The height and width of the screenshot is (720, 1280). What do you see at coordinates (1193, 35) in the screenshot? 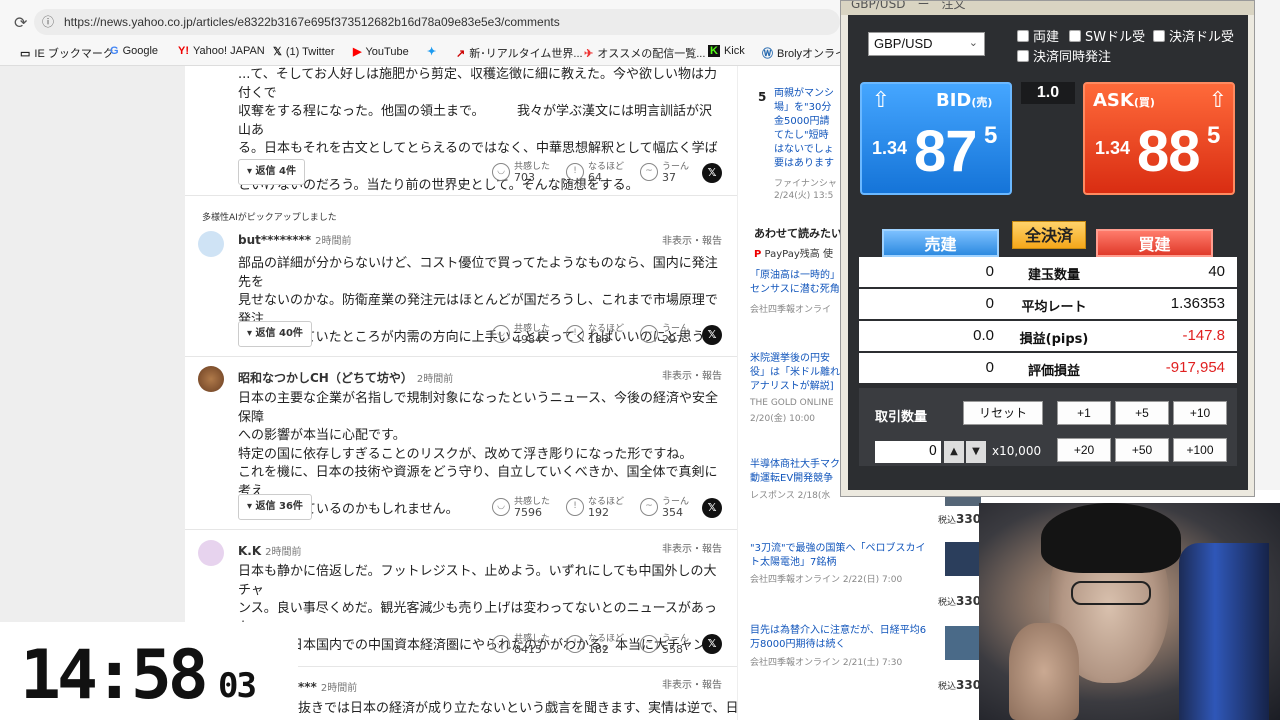
I see `option-settle-receive: 決済ドル受` at bounding box center [1193, 35].